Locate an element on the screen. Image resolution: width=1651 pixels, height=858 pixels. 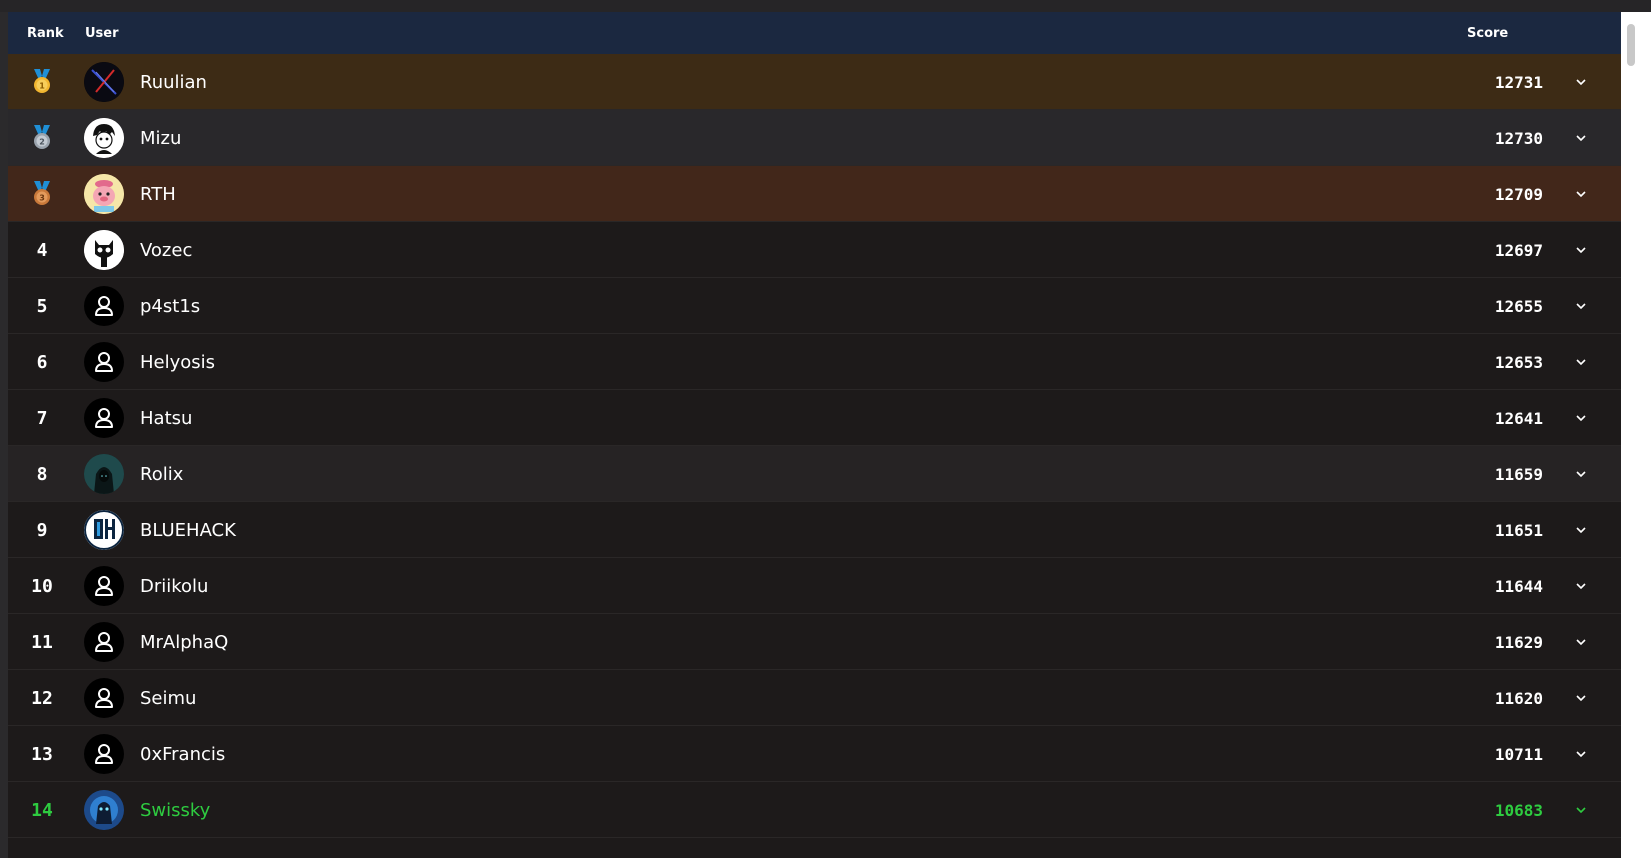
rank-number: 12 is located at coordinates (42, 698).